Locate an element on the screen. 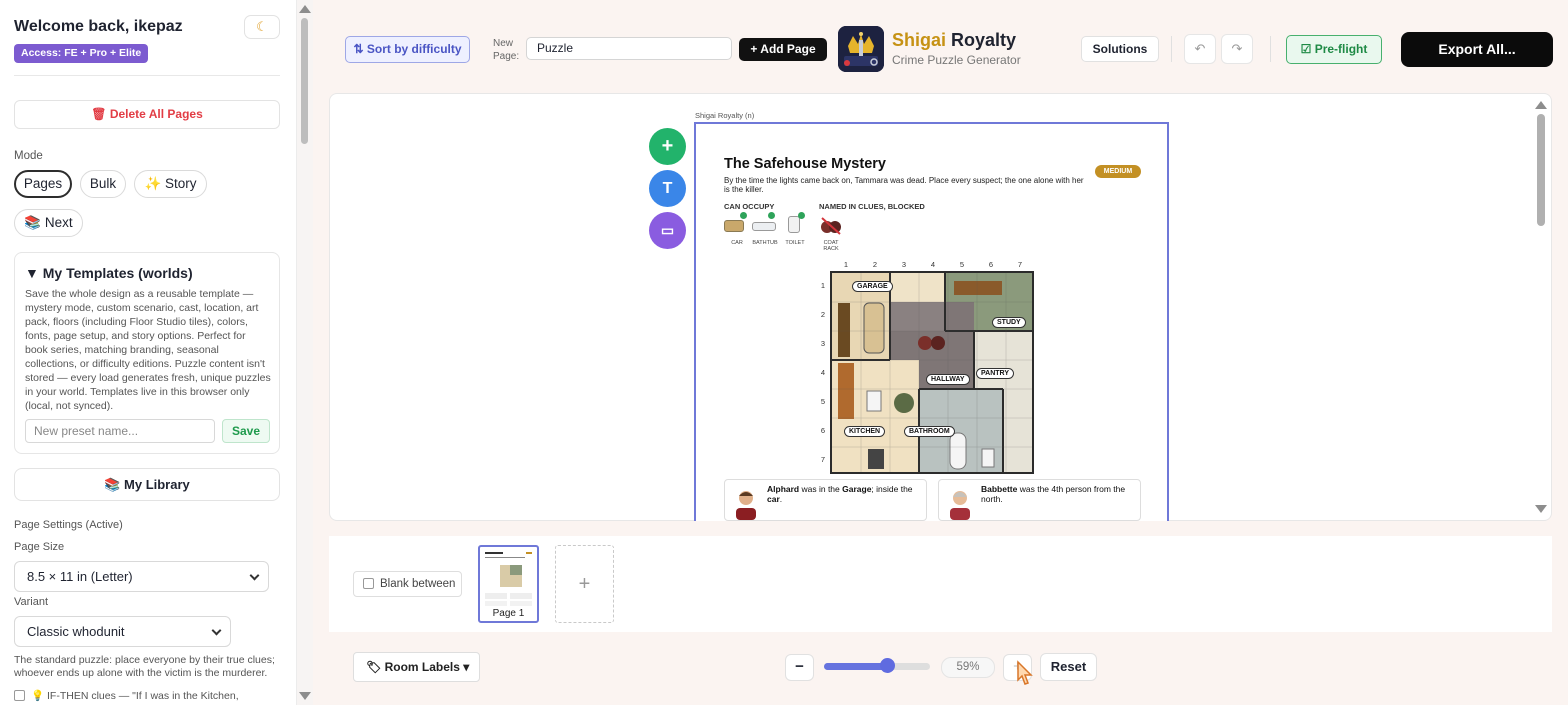  zoom-reset-button: Reset is located at coordinates (1068, 667).